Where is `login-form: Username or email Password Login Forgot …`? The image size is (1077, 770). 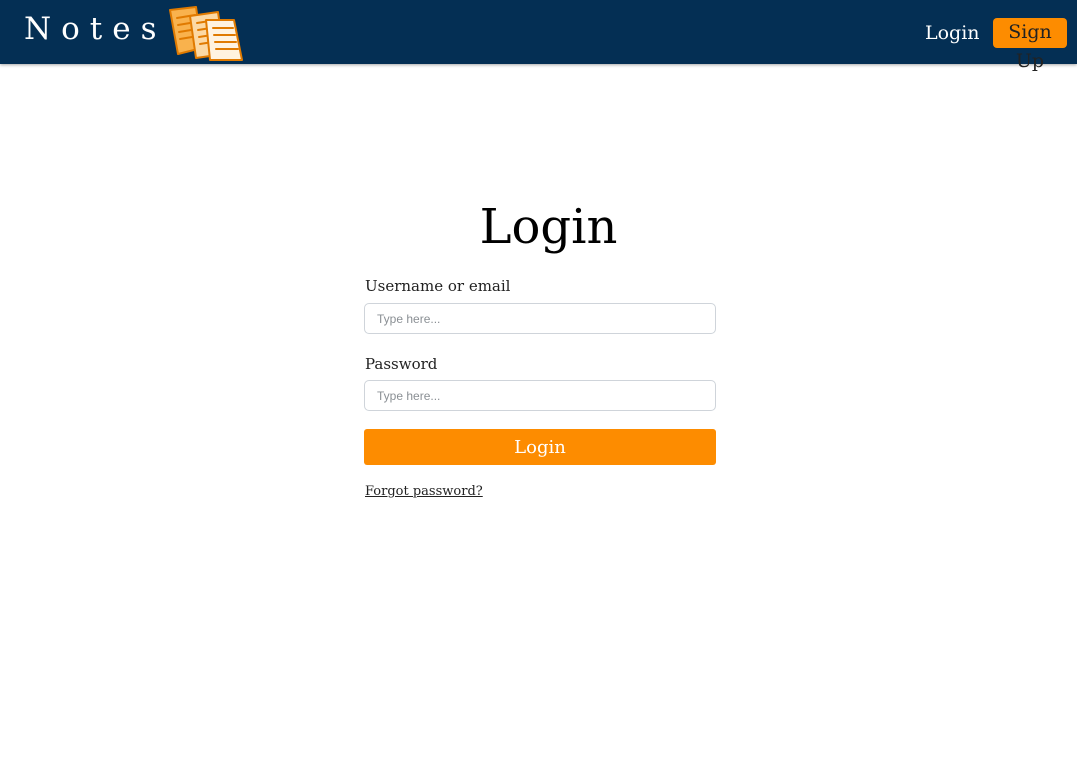 login-form: Username or email Password Login Forgot … is located at coordinates (540, 386).